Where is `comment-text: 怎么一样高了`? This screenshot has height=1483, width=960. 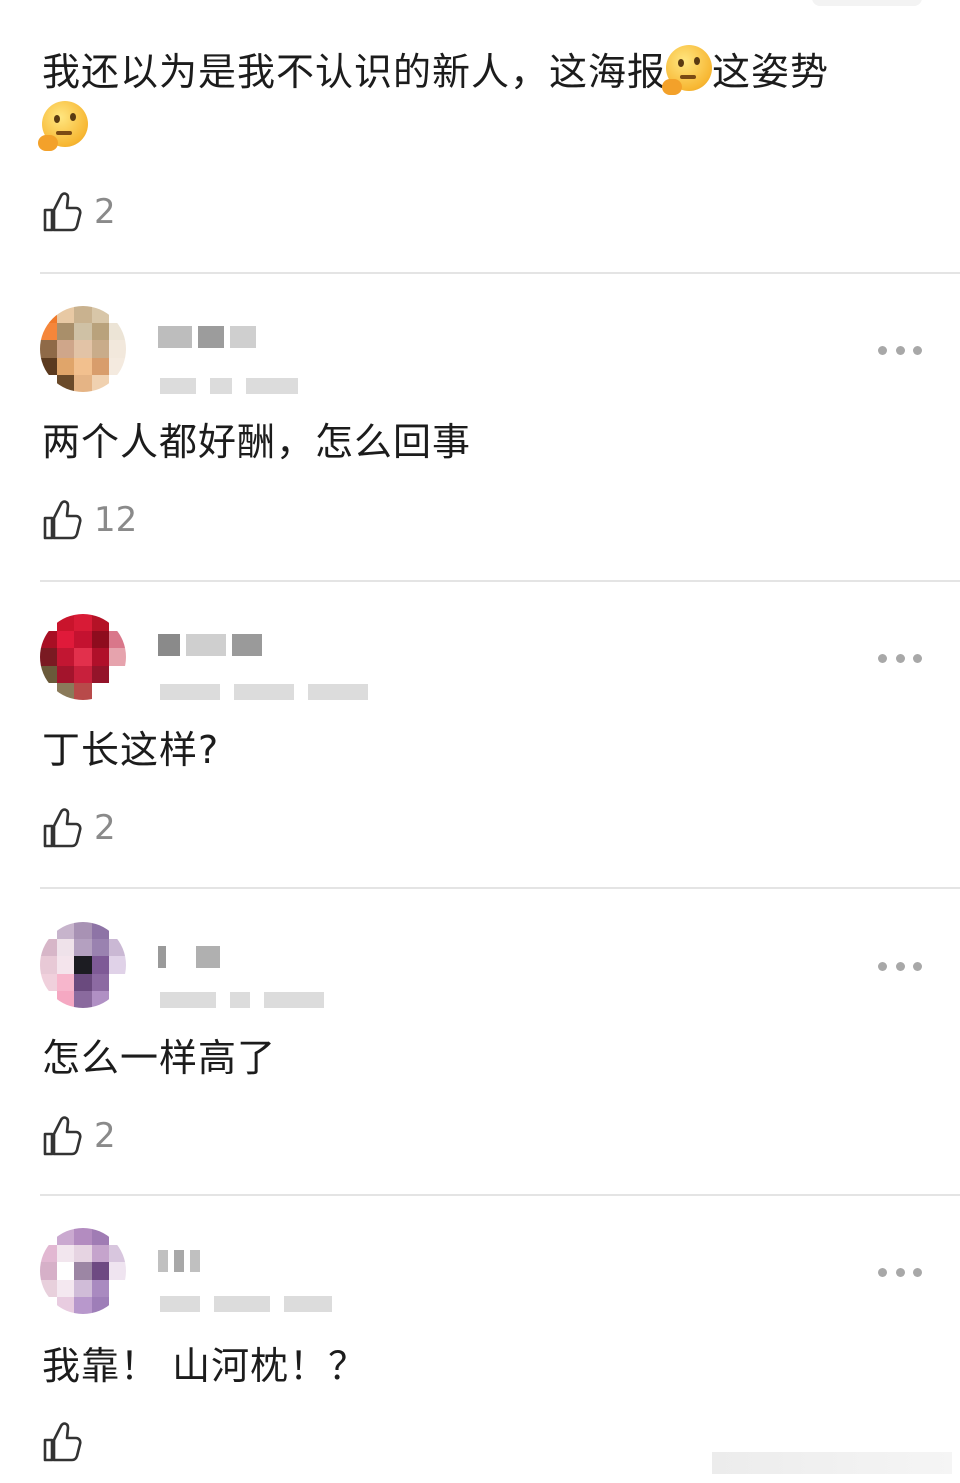
comment-text: 怎么一样高了 is located at coordinates (159, 1058).